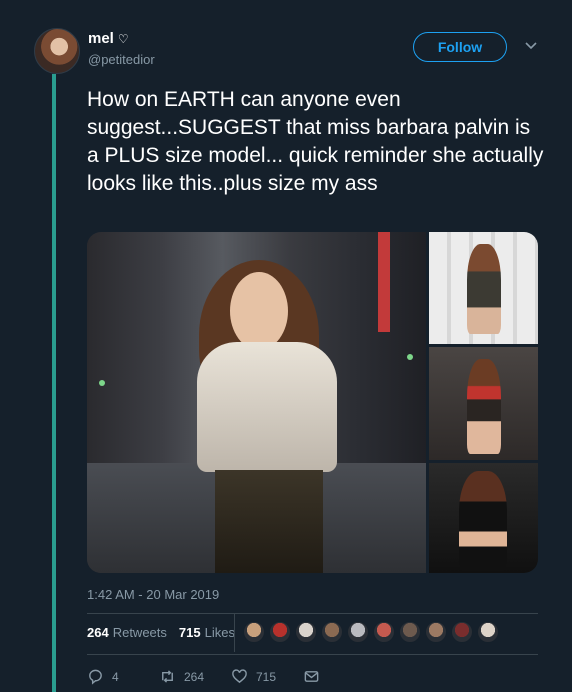 The width and height of the screenshot is (572, 692). What do you see at coordinates (121, 59) in the screenshot?
I see `user-handle: @petitedior` at bounding box center [121, 59].